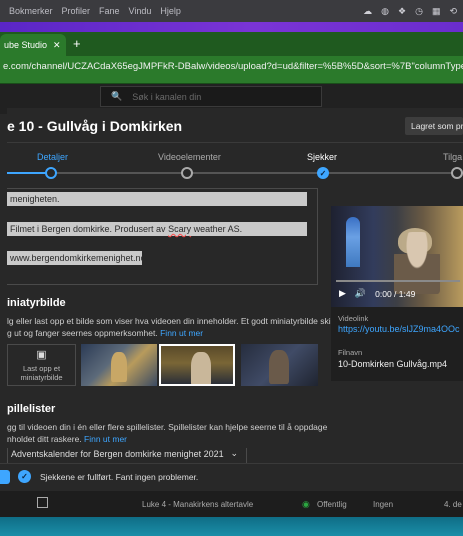 This screenshot has width=463, height=536. What do you see at coordinates (457, 173) in the screenshot?
I see `step-visibility-dot` at bounding box center [457, 173].